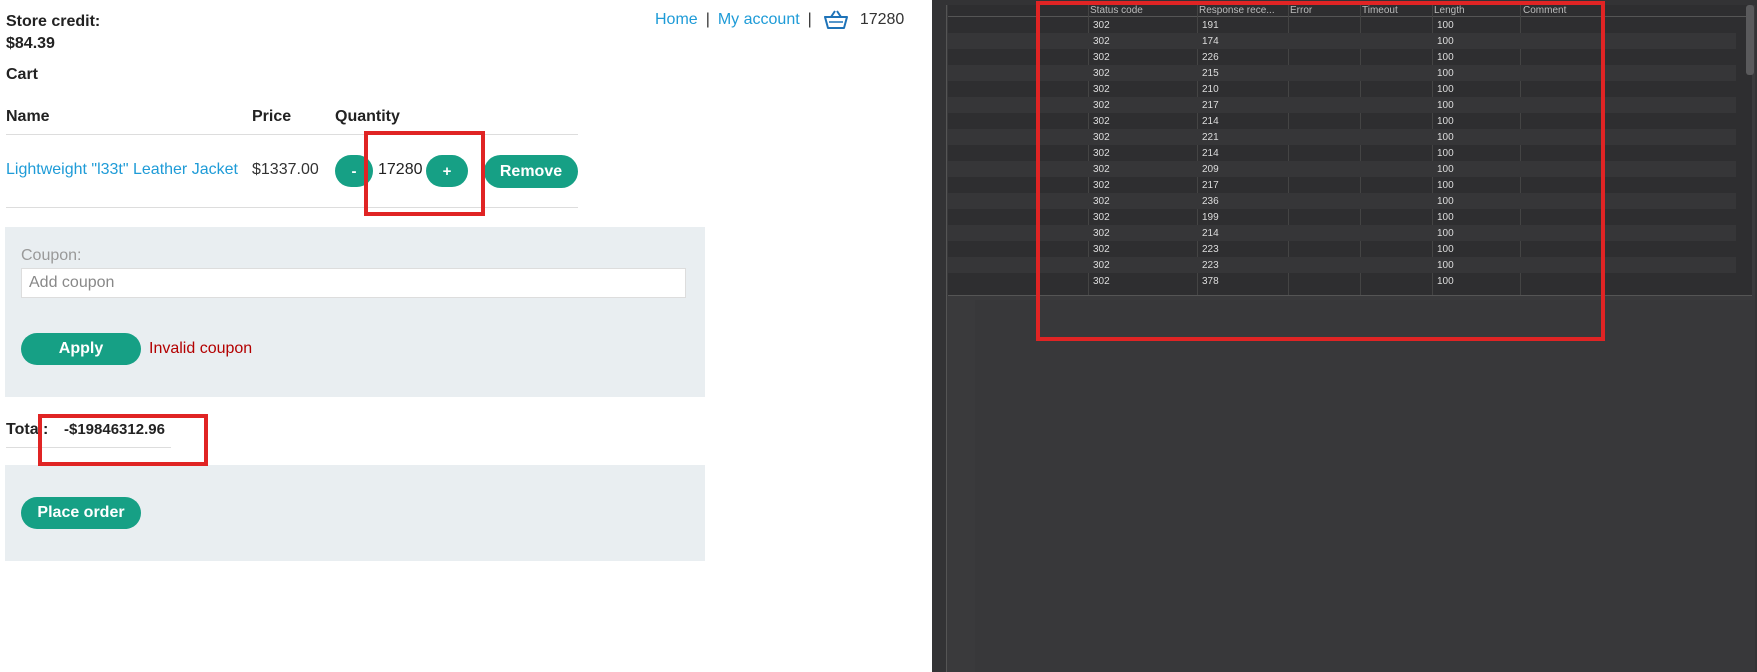 Image resolution: width=1757 pixels, height=672 pixels. What do you see at coordinates (1210, 57) in the screenshot?
I see `response-time-cell: 226` at bounding box center [1210, 57].